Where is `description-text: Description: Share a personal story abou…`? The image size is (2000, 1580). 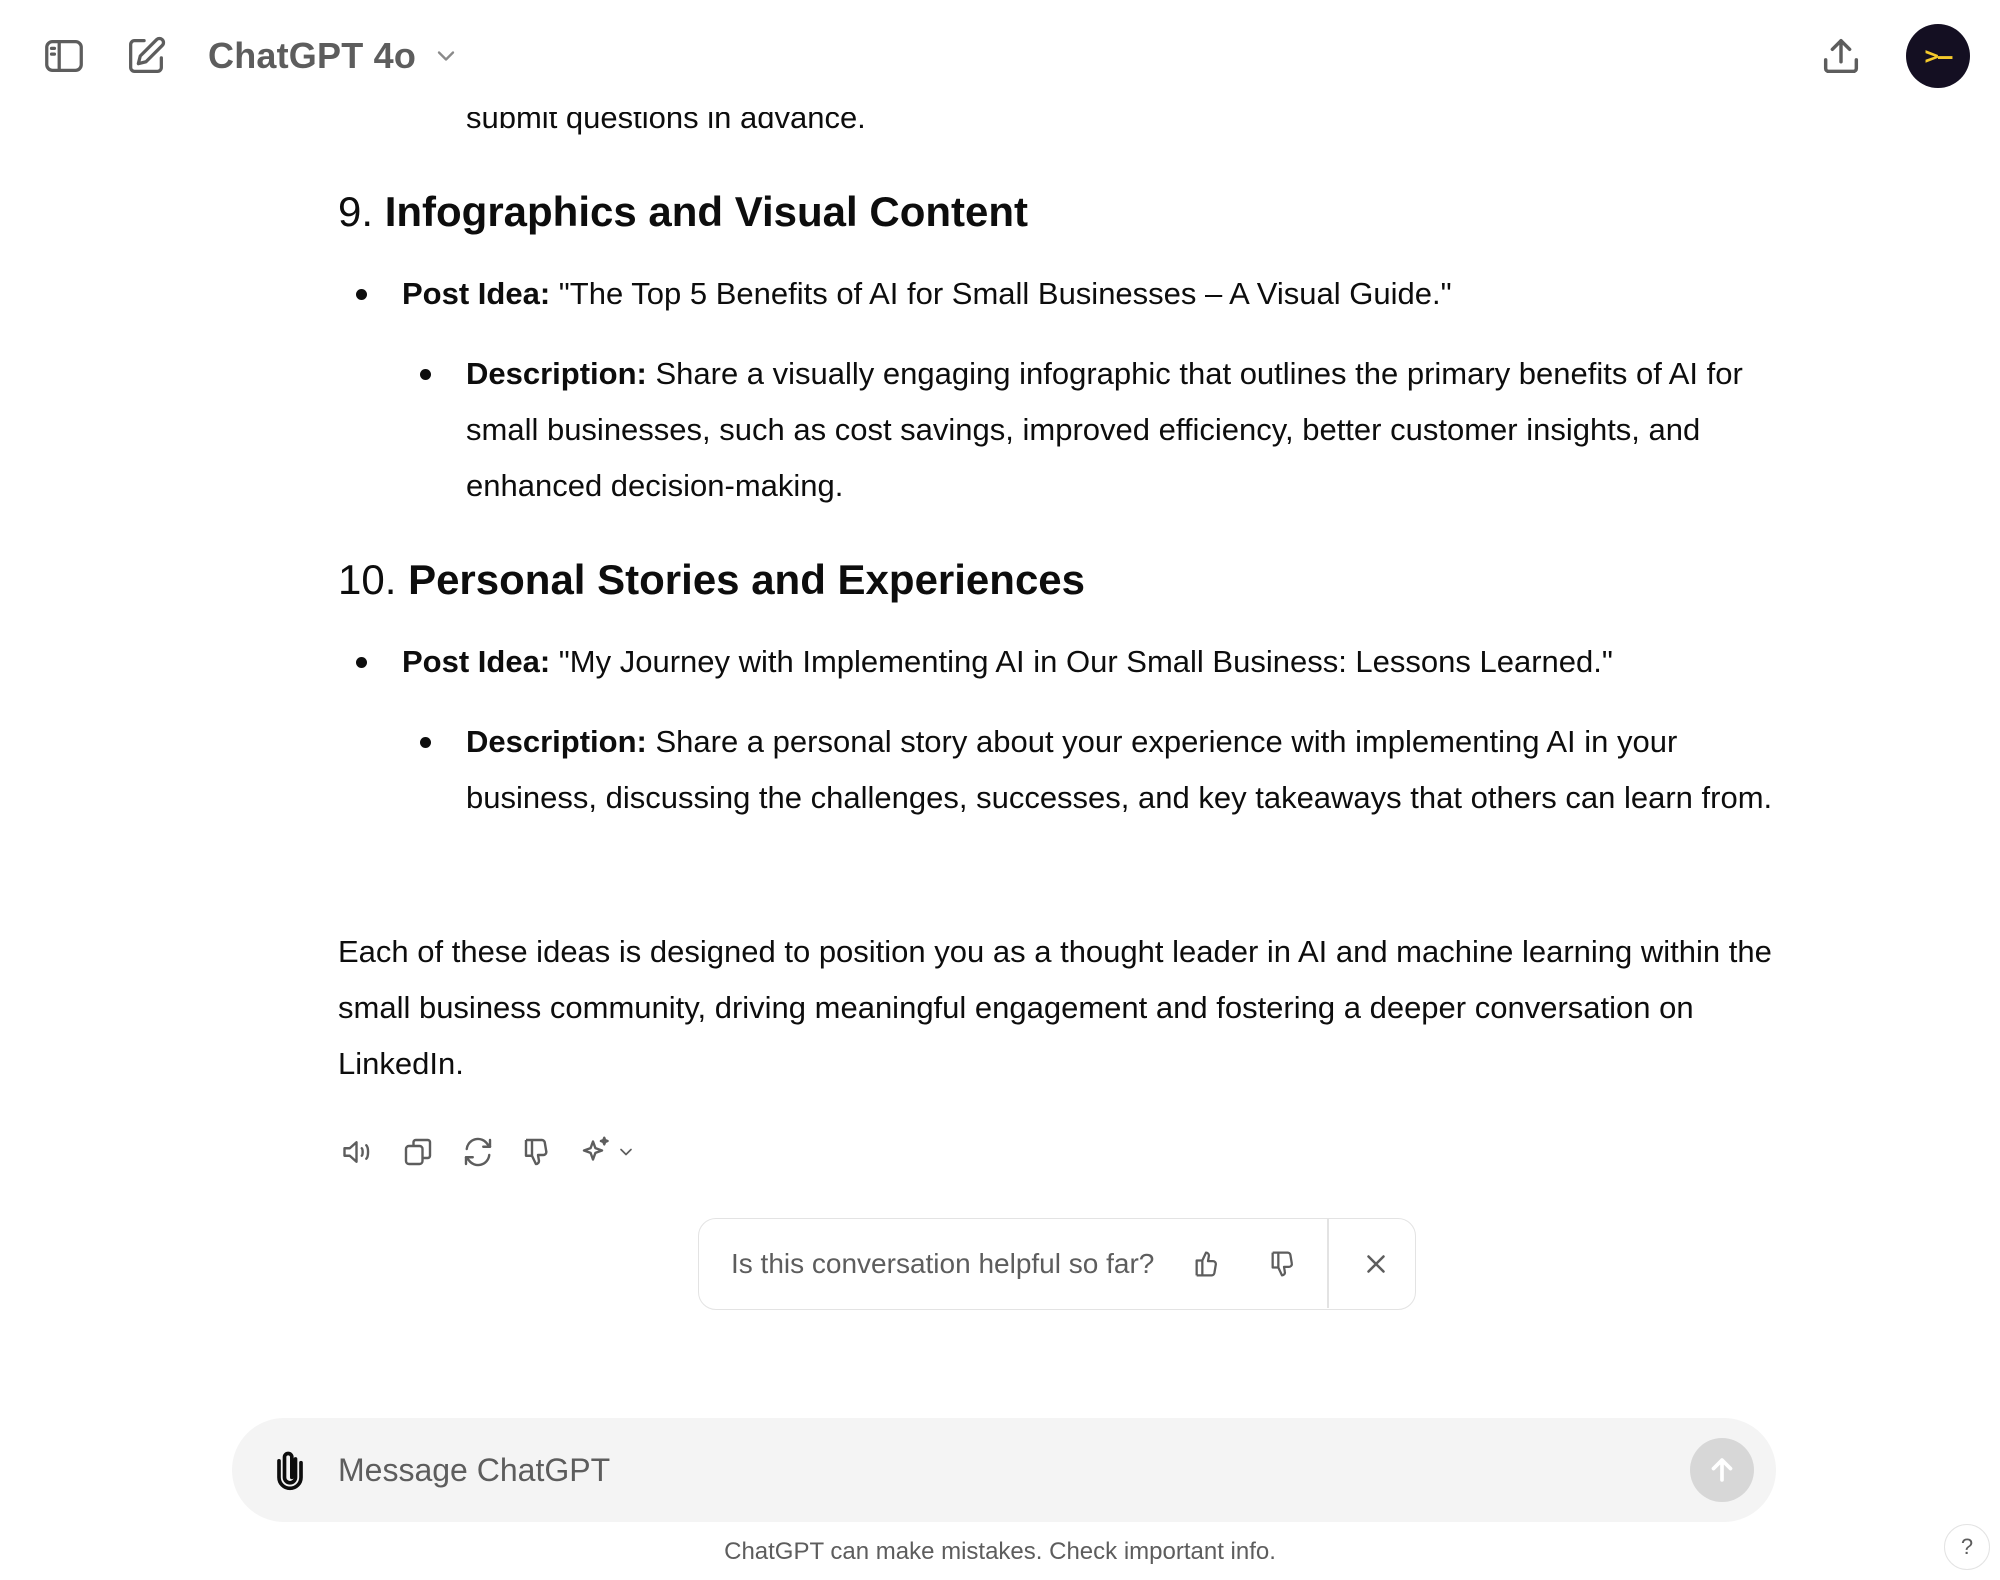 description-text: Description: Share a personal story abou… is located at coordinates (1121, 770).